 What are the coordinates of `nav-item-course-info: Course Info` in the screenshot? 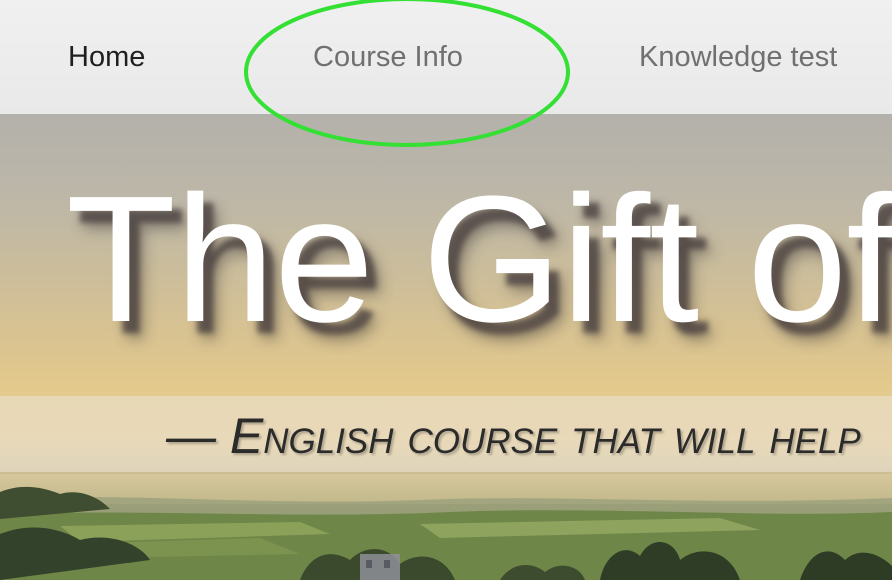 It's located at (388, 57).